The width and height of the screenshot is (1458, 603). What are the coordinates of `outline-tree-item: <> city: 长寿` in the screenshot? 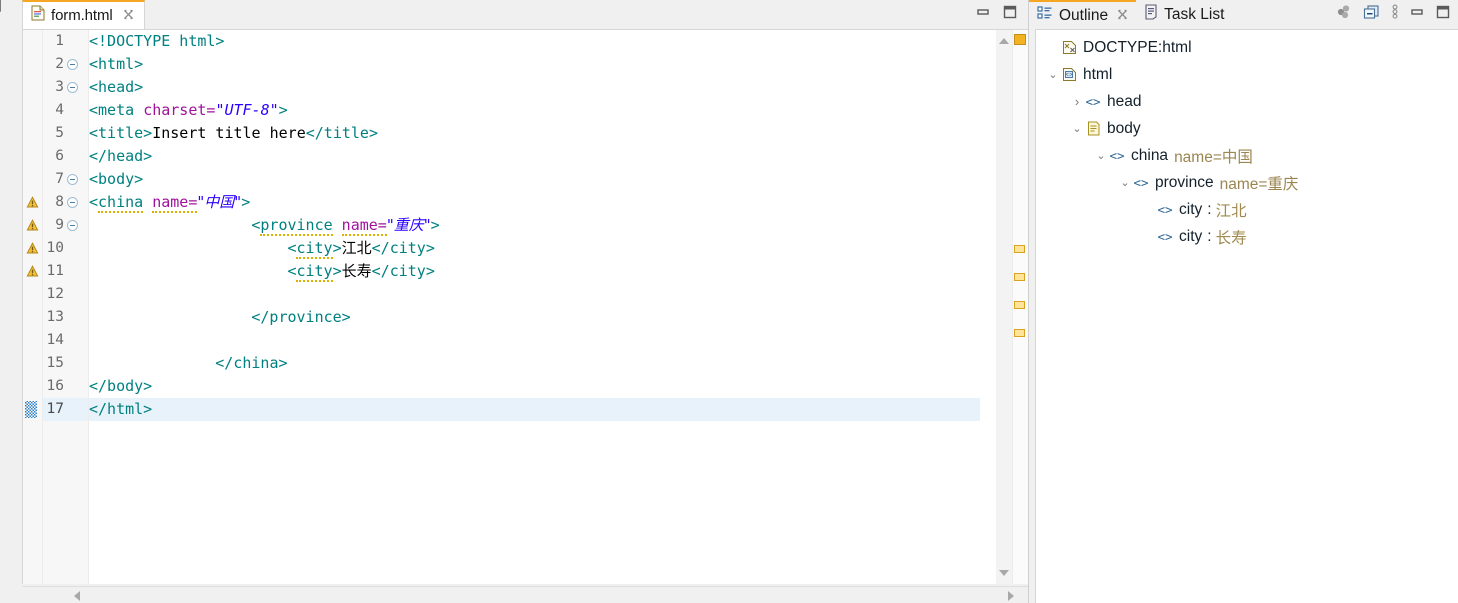 It's located at (1247, 236).